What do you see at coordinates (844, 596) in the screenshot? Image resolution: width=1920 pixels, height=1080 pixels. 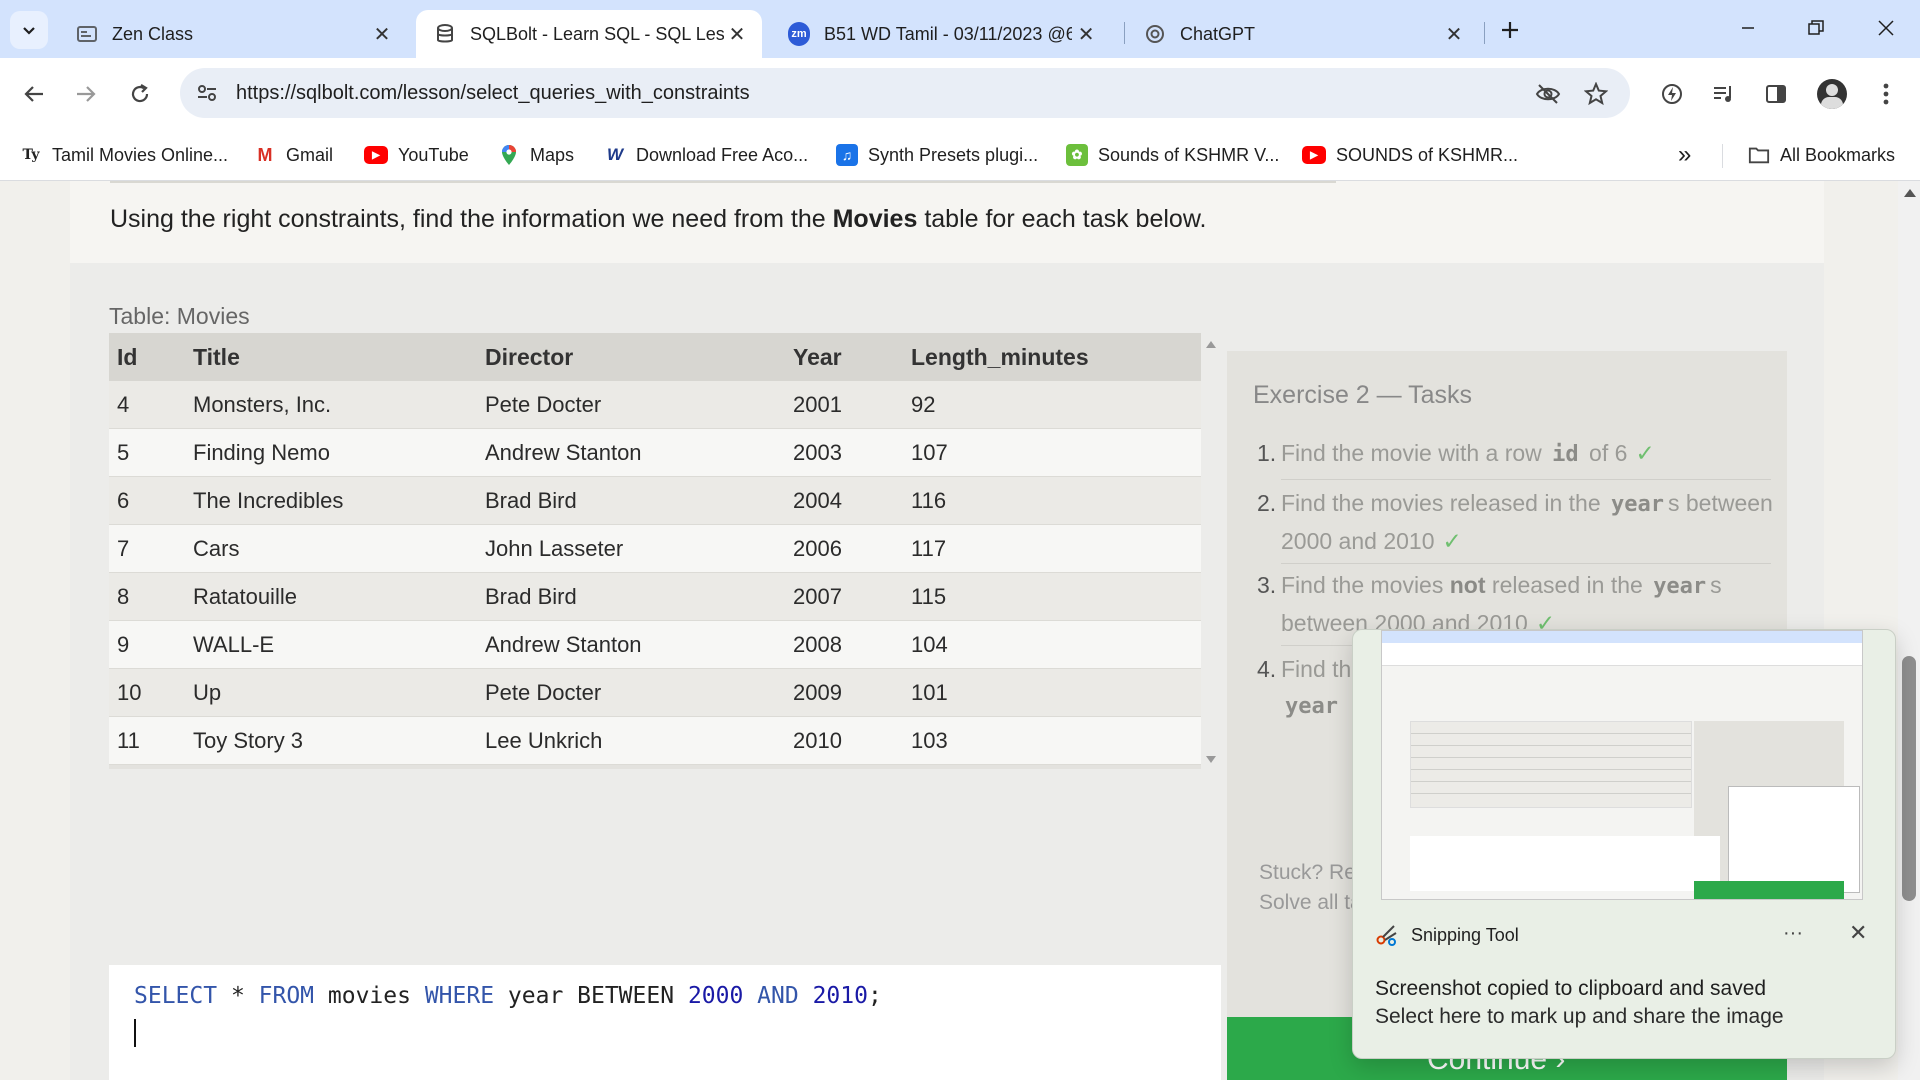 I see `table-cell: 2007` at bounding box center [844, 596].